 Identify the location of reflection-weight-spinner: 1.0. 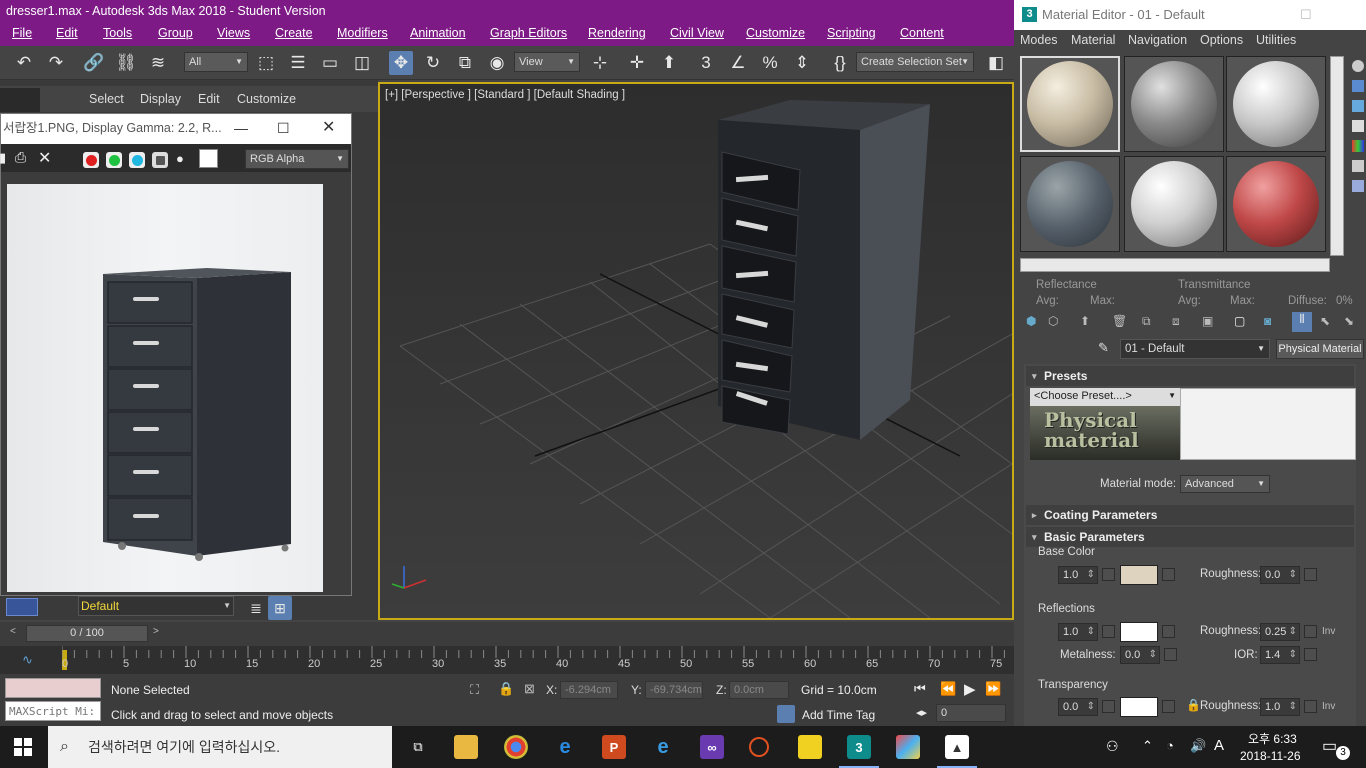
(1078, 632).